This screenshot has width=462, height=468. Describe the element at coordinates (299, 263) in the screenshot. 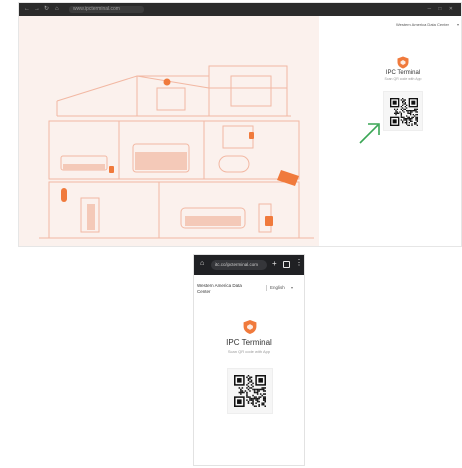

I see `more-menu-icon: ⋮` at that location.